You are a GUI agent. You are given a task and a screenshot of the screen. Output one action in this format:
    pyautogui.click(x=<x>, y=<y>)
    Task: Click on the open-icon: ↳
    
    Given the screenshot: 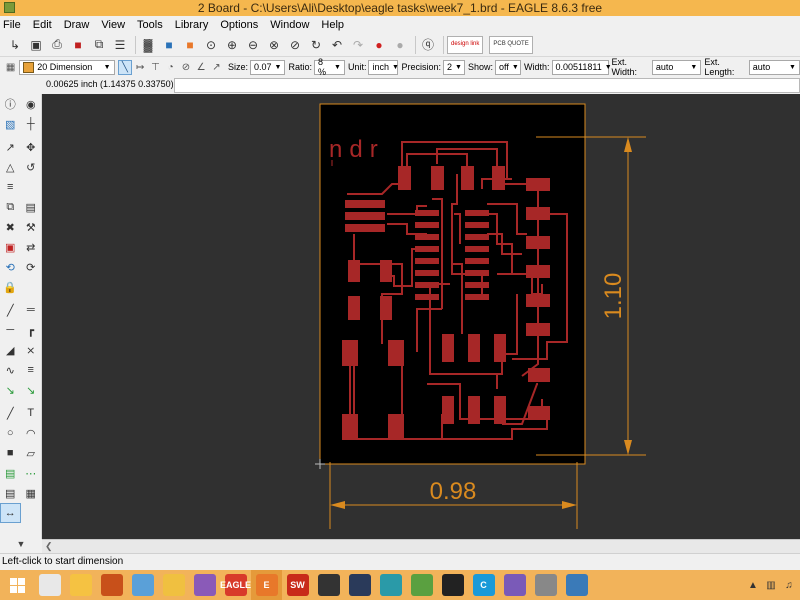 What is the action you would take?
    pyautogui.click(x=15, y=45)
    